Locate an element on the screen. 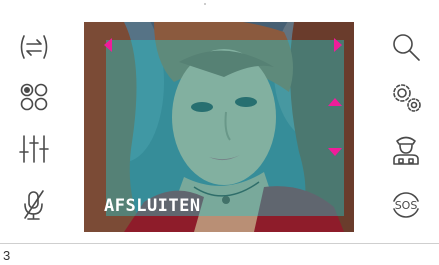 Image resolution: width=439 pixels, height=265 pixels. camera-select-button is located at coordinates (34, 97).